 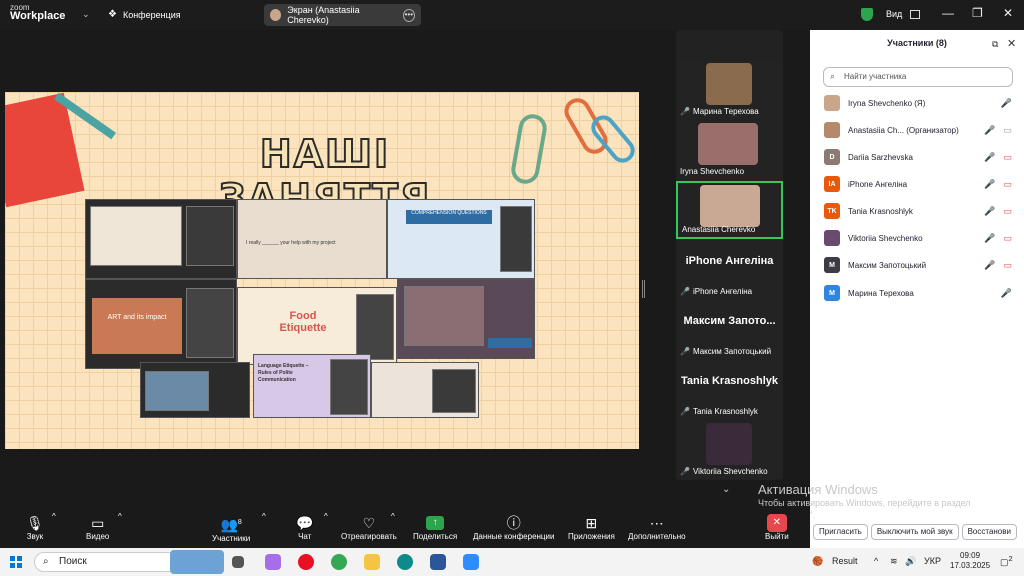 What do you see at coordinates (471, 562) in the screenshot?
I see `zoom-app-icon` at bounding box center [471, 562].